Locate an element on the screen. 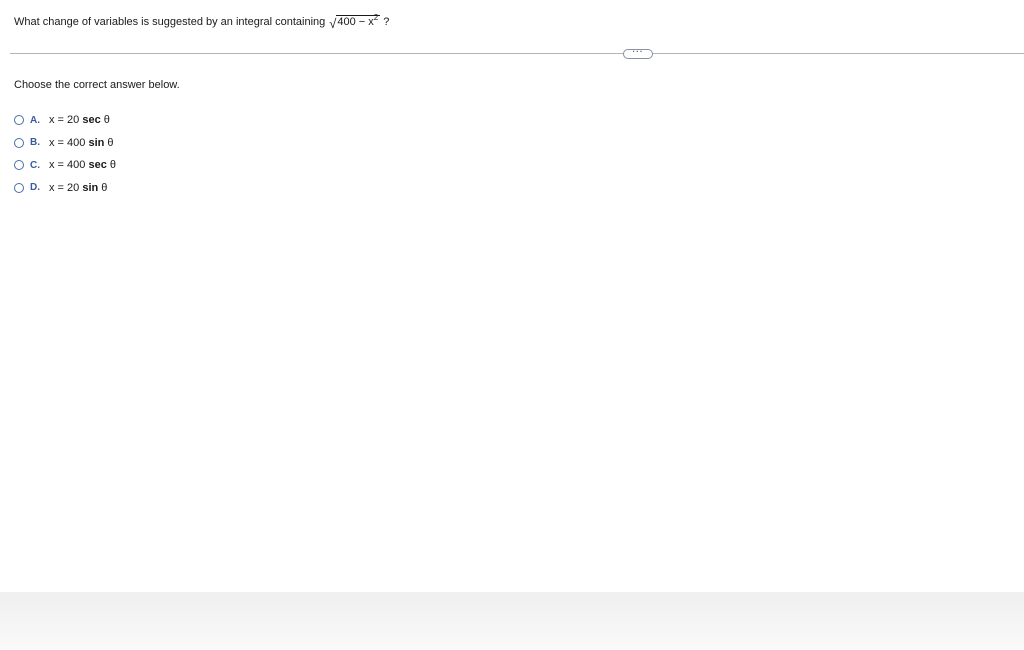 This screenshot has height=650, width=1024. radio-button-a is located at coordinates (19, 120).